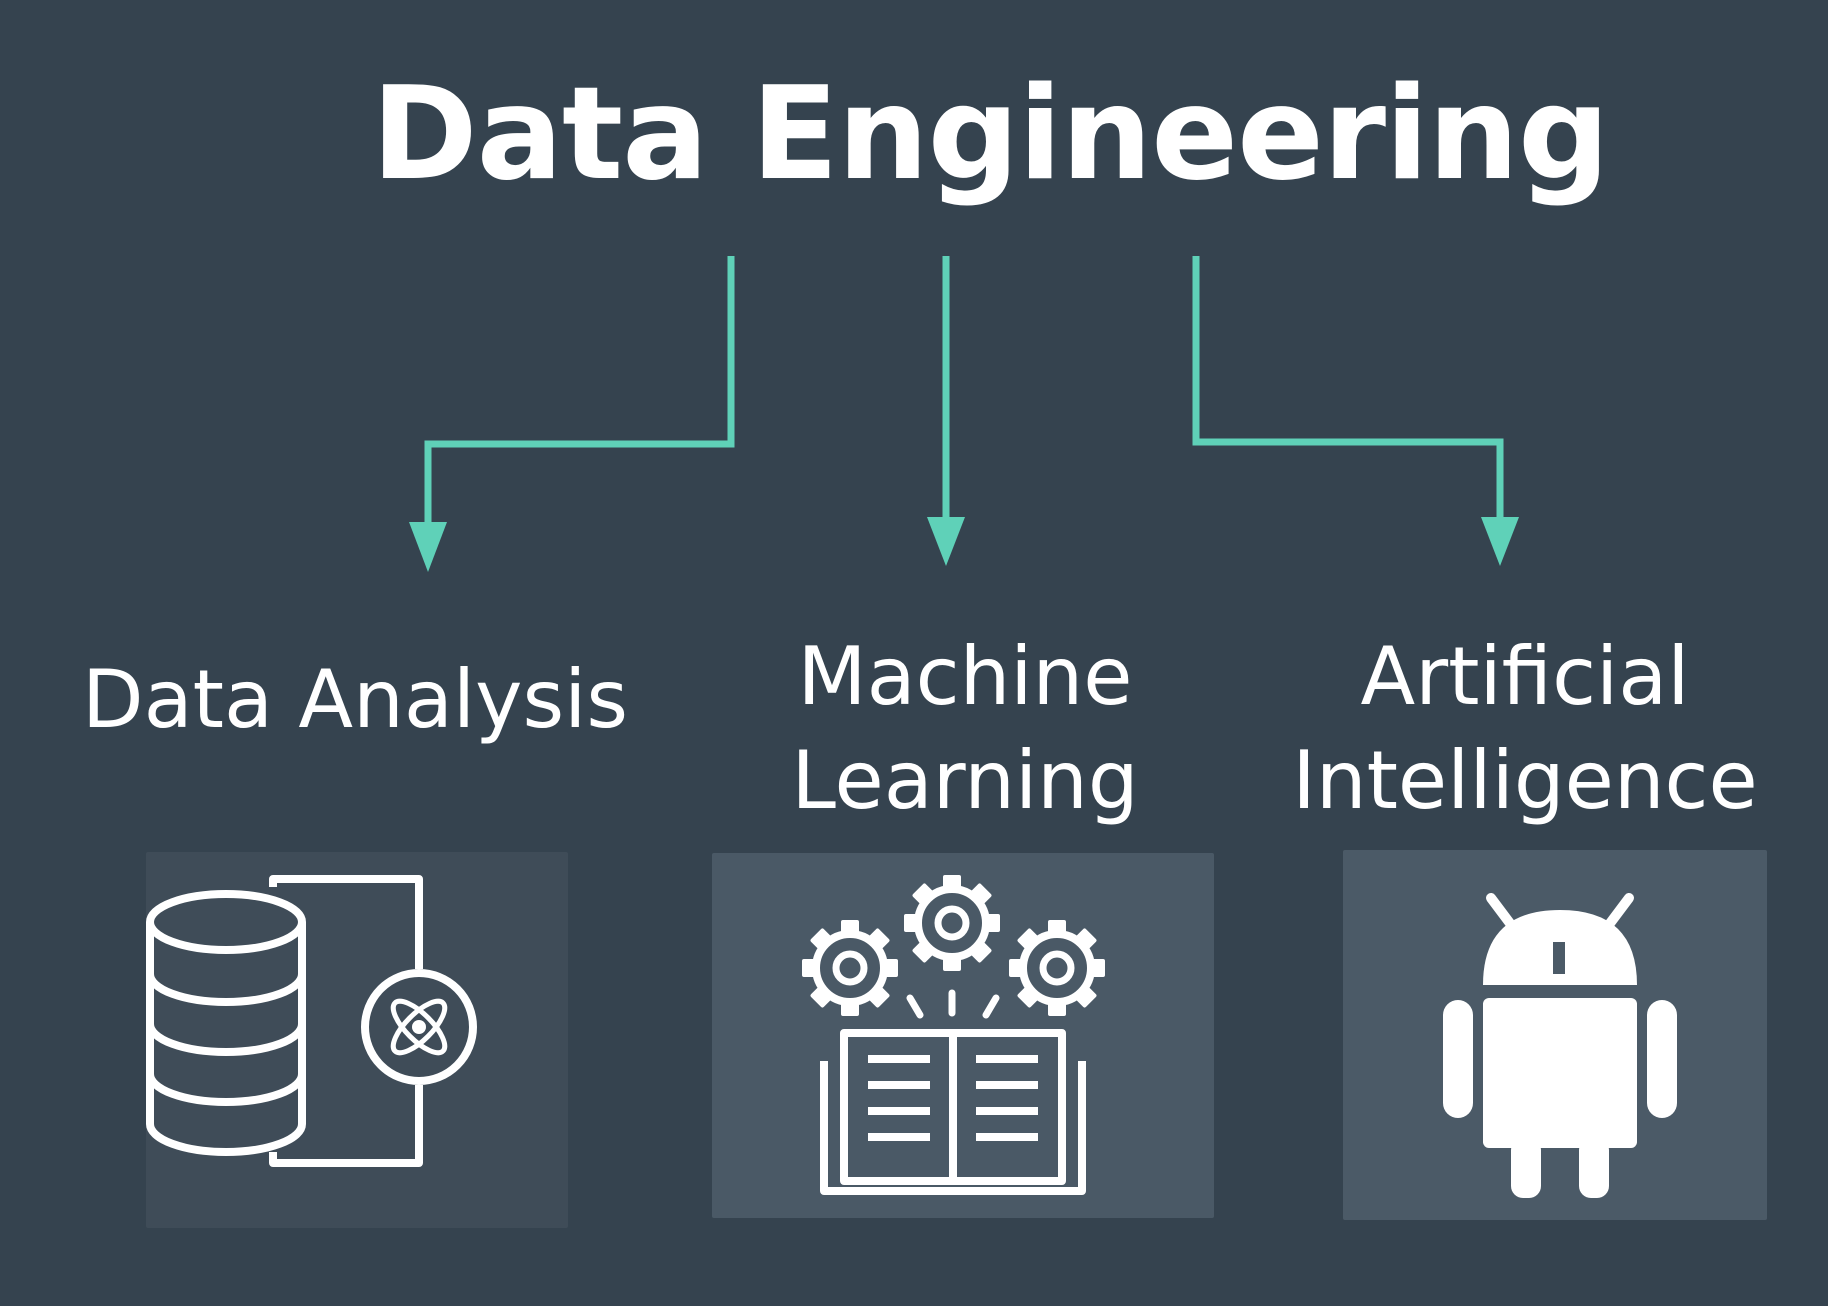 Image resolution: width=1828 pixels, height=1306 pixels. What do you see at coordinates (963, 1024) in the screenshot?
I see `gears-book-icon` at bounding box center [963, 1024].